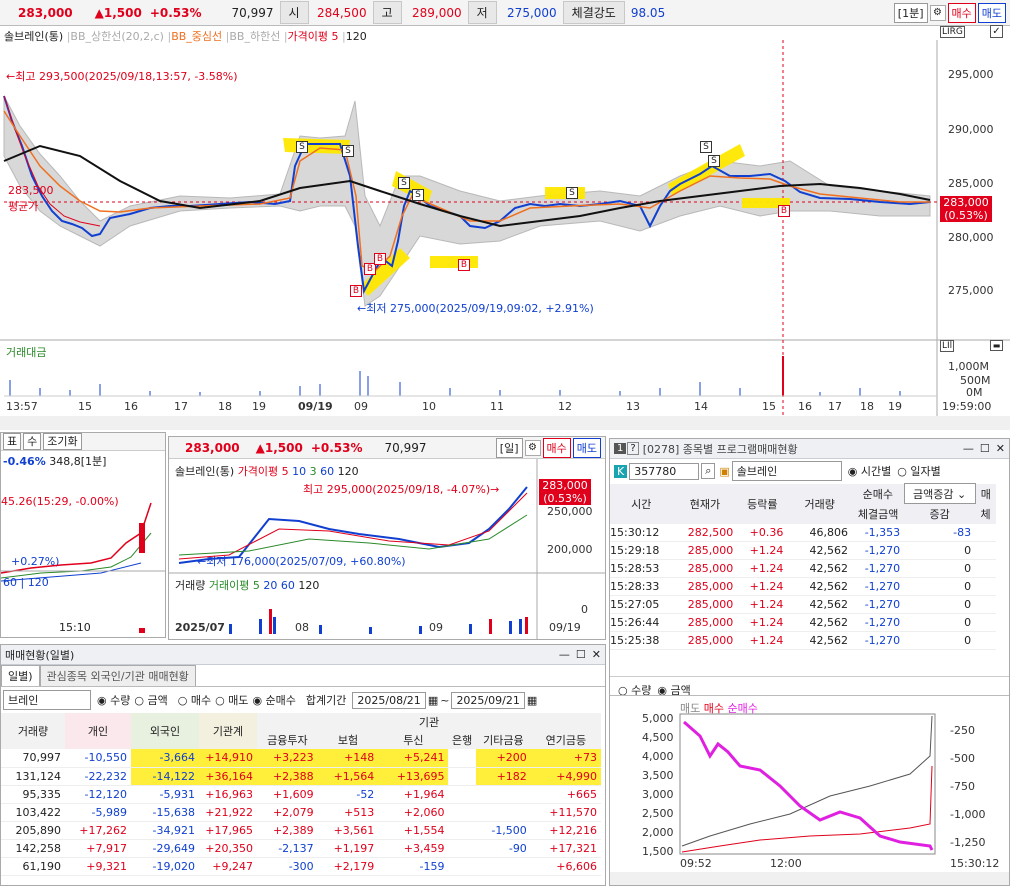 Image resolution: width=1010 pixels, height=886 pixels. What do you see at coordinates (803, 640) in the screenshot?
I see `table-row: 15:25:38 285,000 +1.24 42,562 -1,270 0` at bounding box center [803, 640].